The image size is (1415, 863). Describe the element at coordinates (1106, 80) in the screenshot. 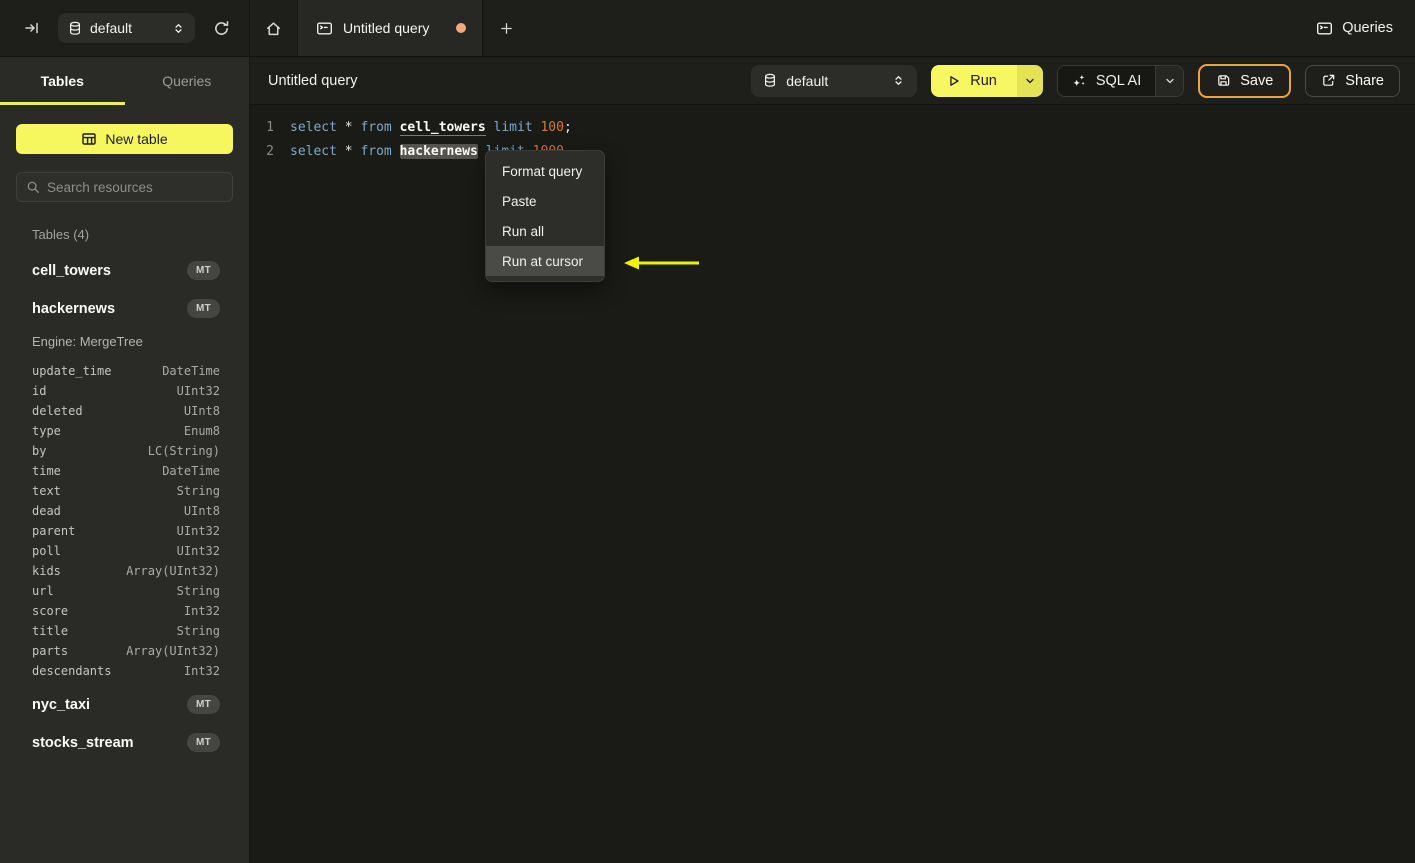

I see `sql-ai-button: SQL AI` at that location.